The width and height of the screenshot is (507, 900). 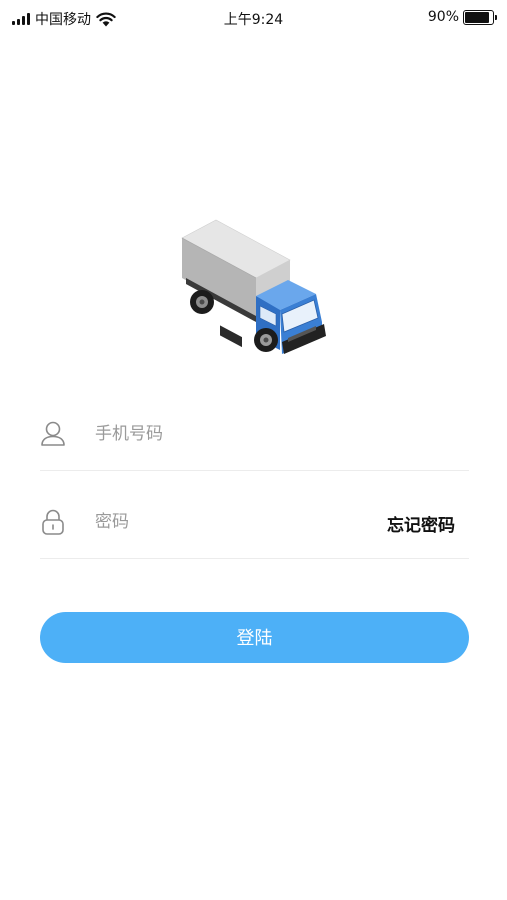 I want to click on truck-illustration, so click(x=253, y=286).